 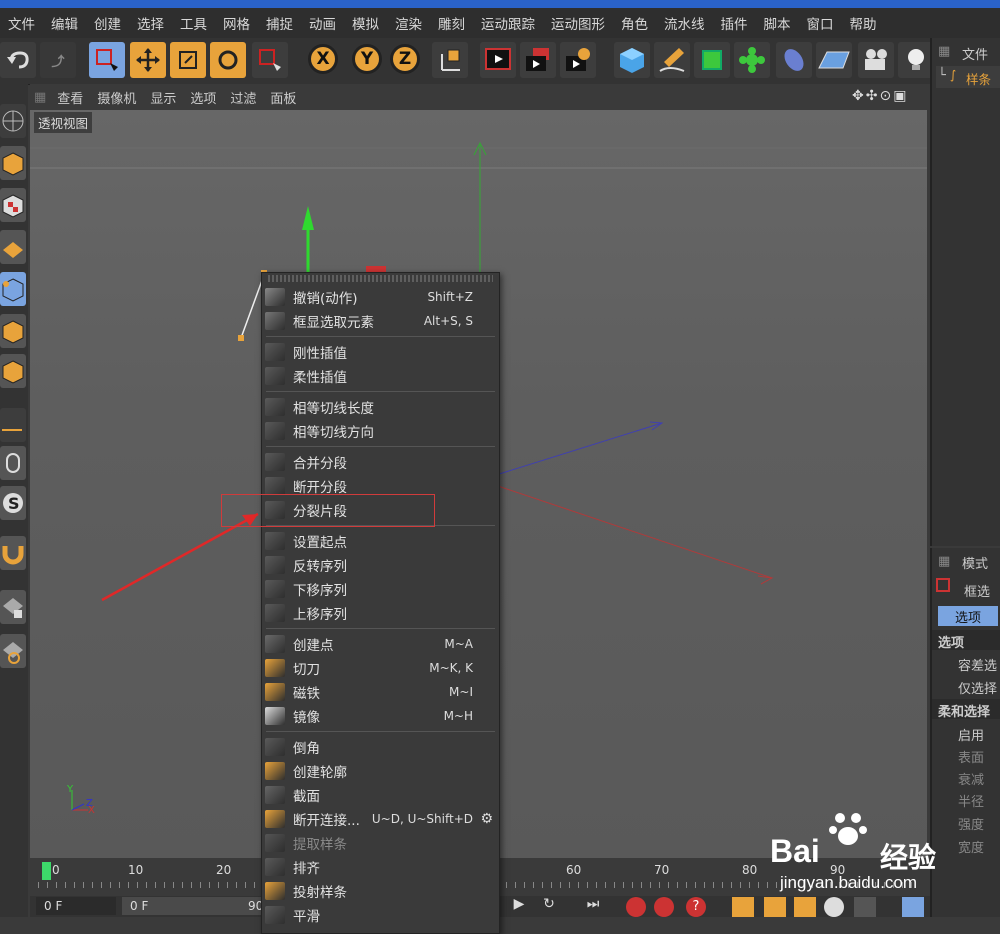 What do you see at coordinates (379, 819) in the screenshot?
I see `context-menu-item: 断开连接... U~D, U~Shift+D ⚙` at bounding box center [379, 819].